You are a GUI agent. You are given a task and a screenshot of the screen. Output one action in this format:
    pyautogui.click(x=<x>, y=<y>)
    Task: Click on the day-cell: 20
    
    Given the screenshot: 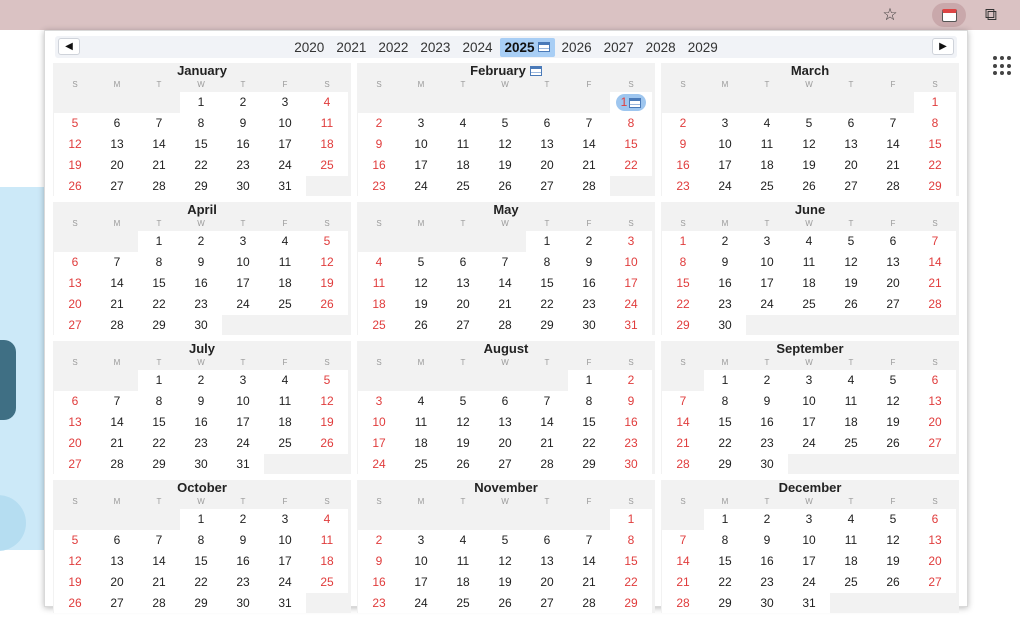 What is the action you would take?
    pyautogui.click(x=75, y=304)
    